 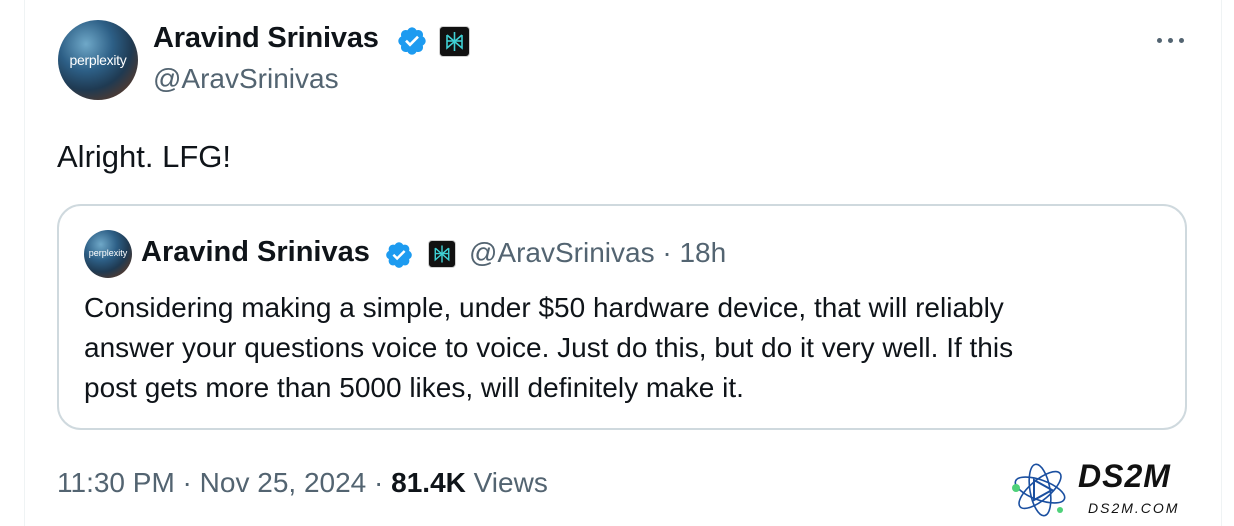 I want to click on watermark-title: DS2M, so click(x=1124, y=476).